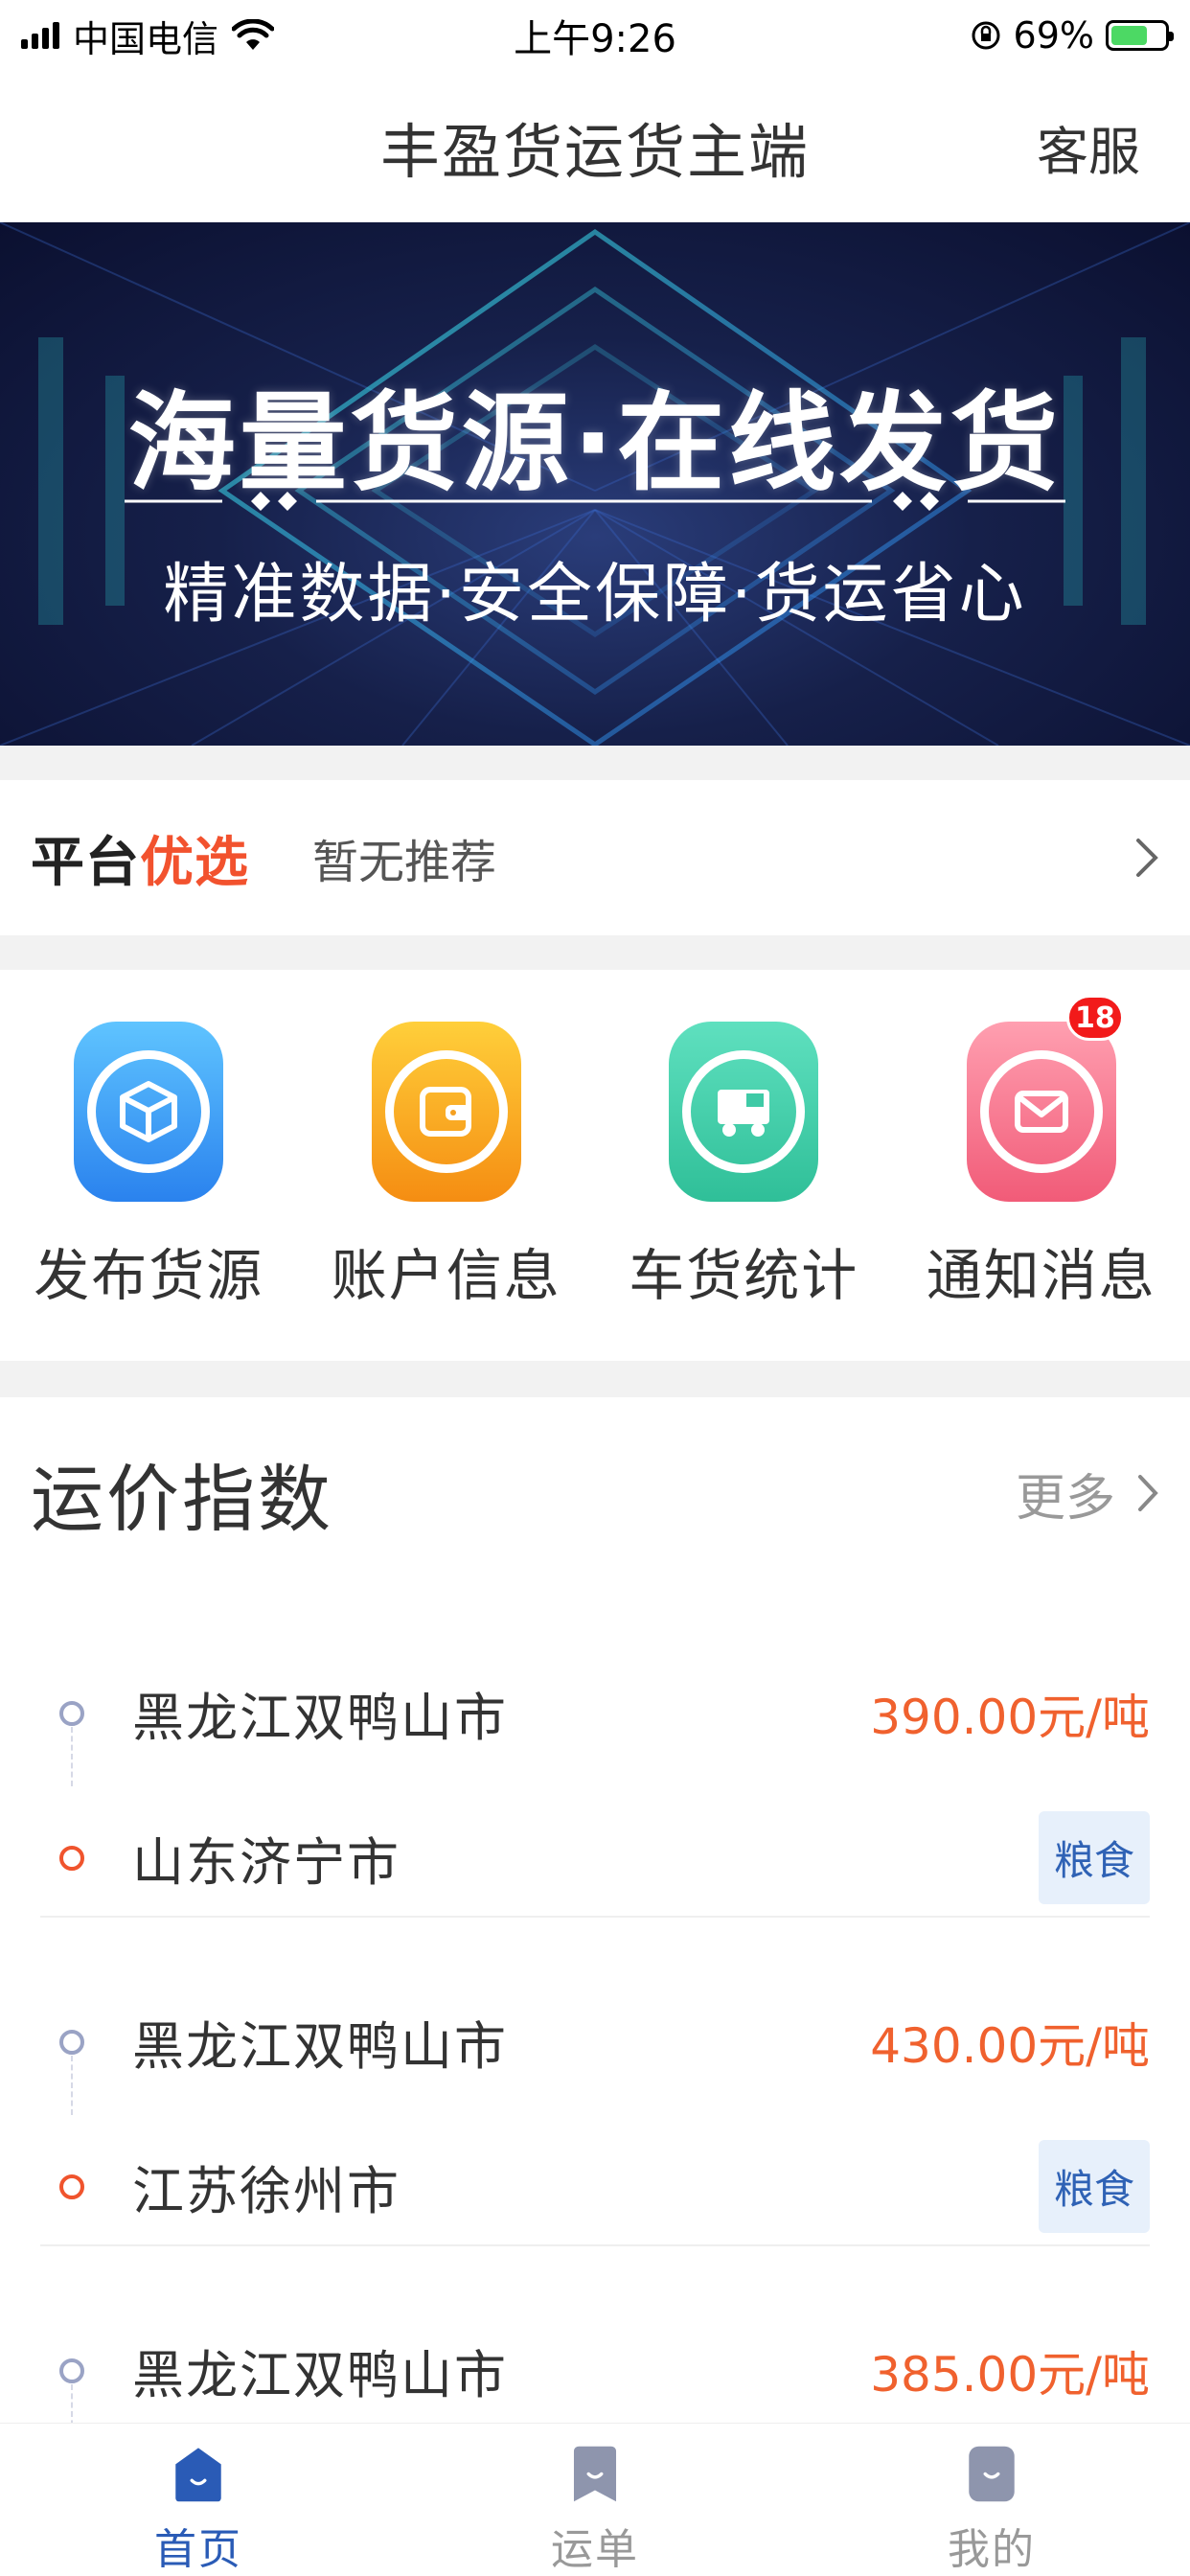 The width and height of the screenshot is (1190, 2576). What do you see at coordinates (992, 2549) in the screenshot?
I see `tab-label: 我的` at bounding box center [992, 2549].